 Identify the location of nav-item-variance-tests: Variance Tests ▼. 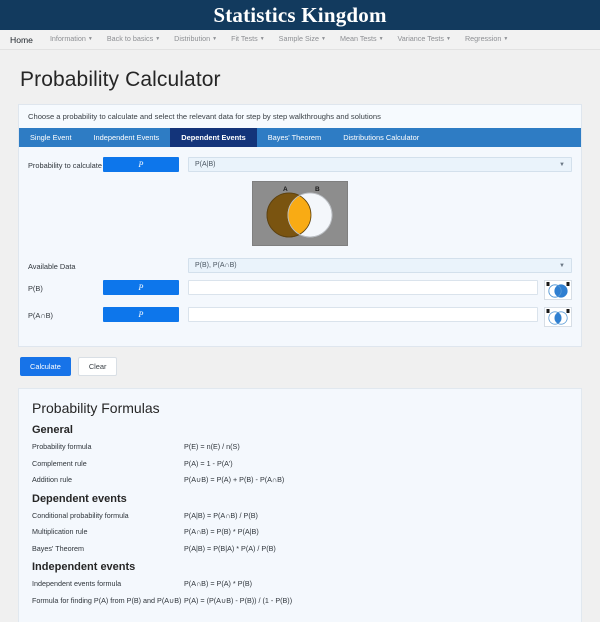
(424, 39).